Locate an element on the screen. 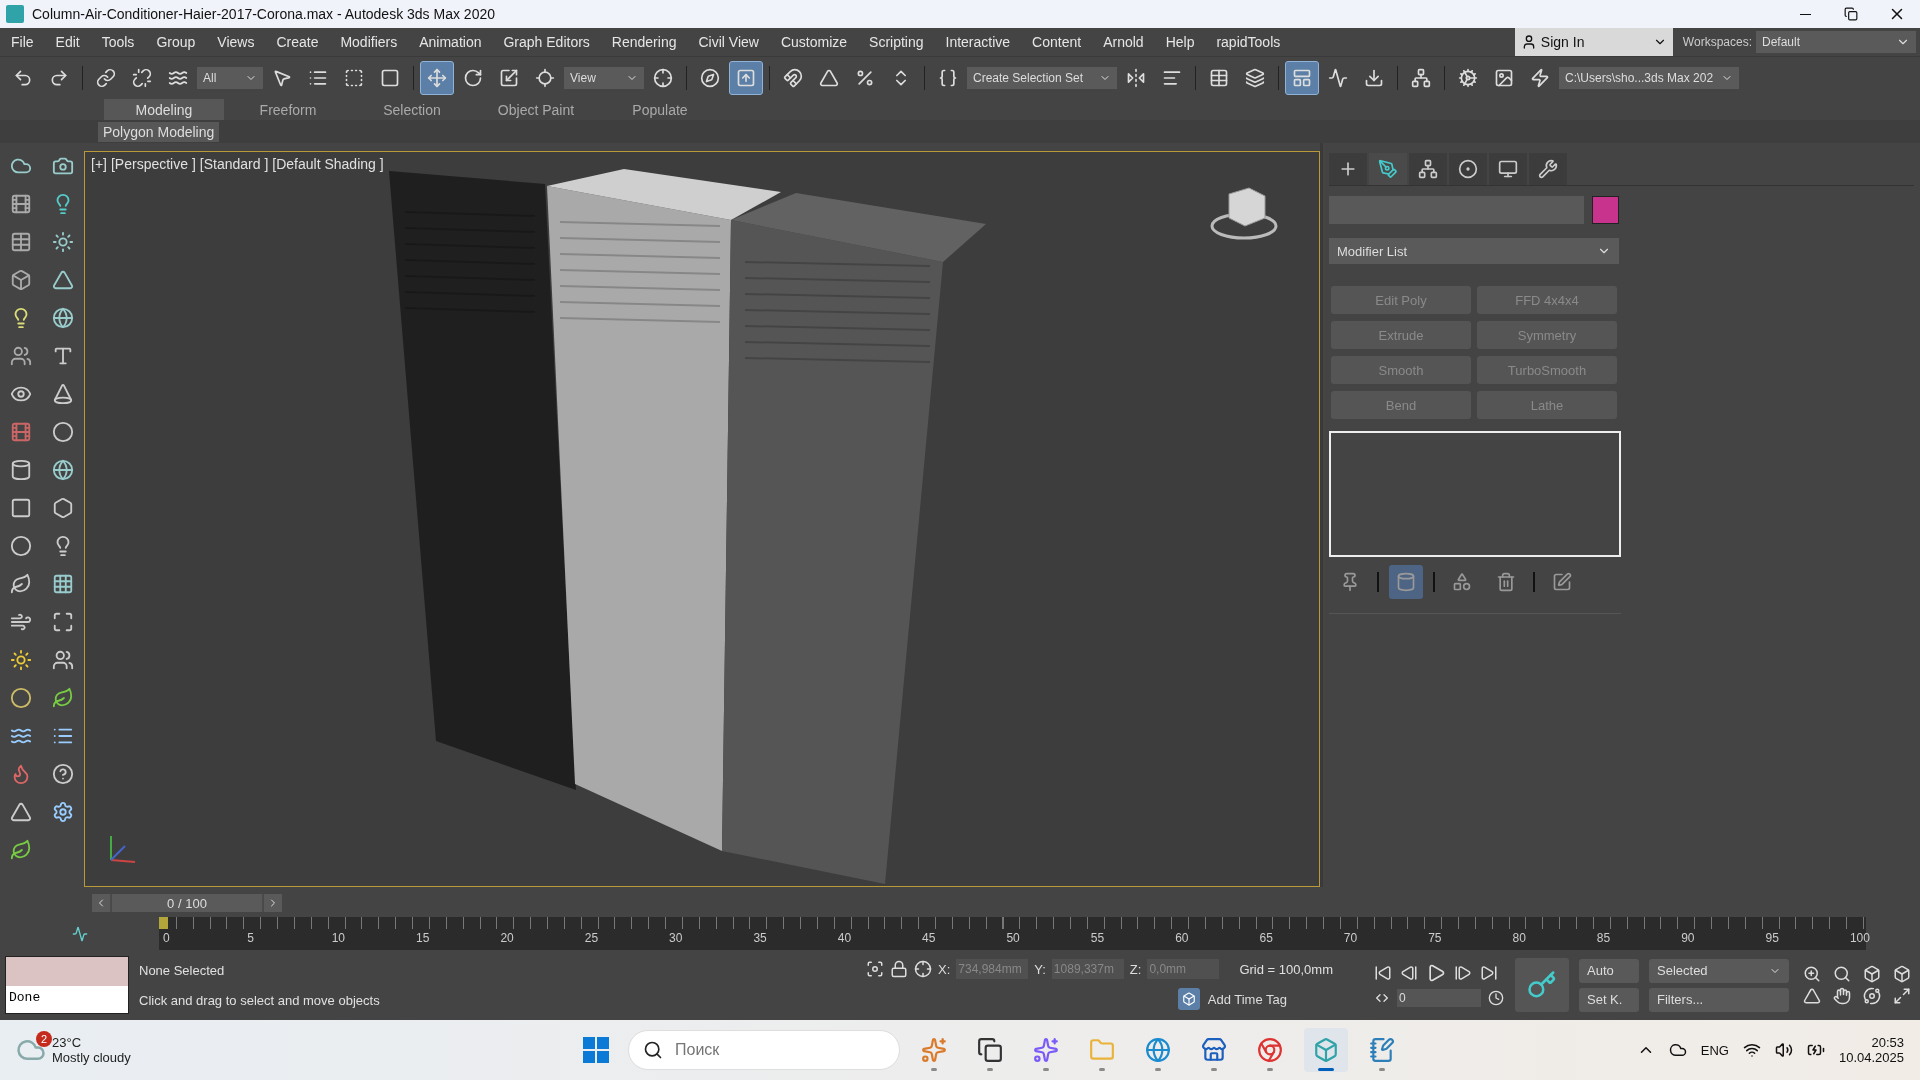 Image resolution: width=1920 pixels, height=1080 pixels. grid-size: Grid = 100,0mm is located at coordinates (1286, 969).